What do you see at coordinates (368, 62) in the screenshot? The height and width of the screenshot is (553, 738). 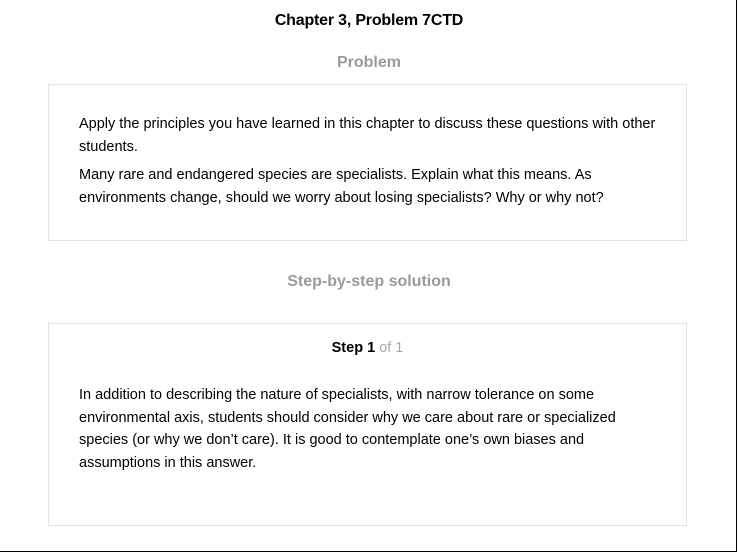 I see `problem-heading: Problem` at bounding box center [368, 62].